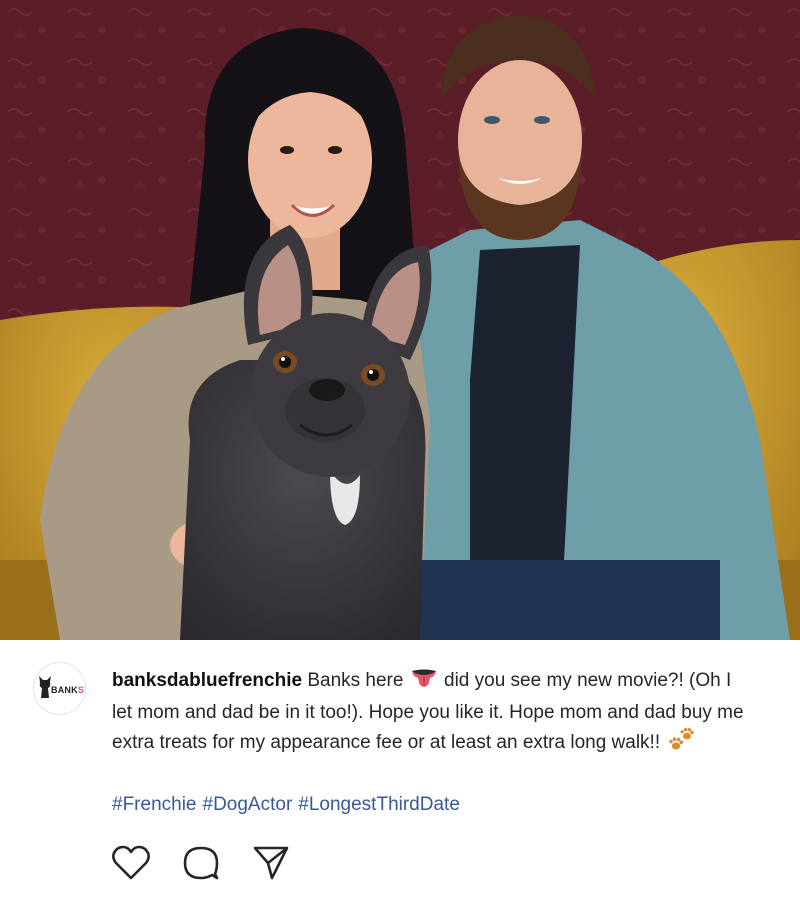 This screenshot has width=800, height=900. I want to click on hashtag-frenchie: #Frenchie, so click(154, 805).